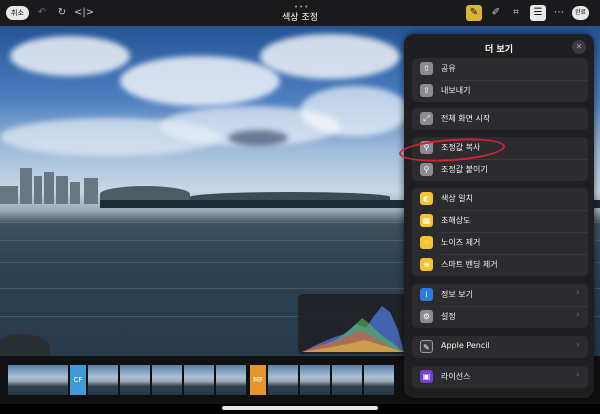 This screenshot has height=414, width=600. Describe the element at coordinates (500, 243) in the screenshot. I see `menu-item-noise-reduction: ⁘ 노이즈 제거` at that location.